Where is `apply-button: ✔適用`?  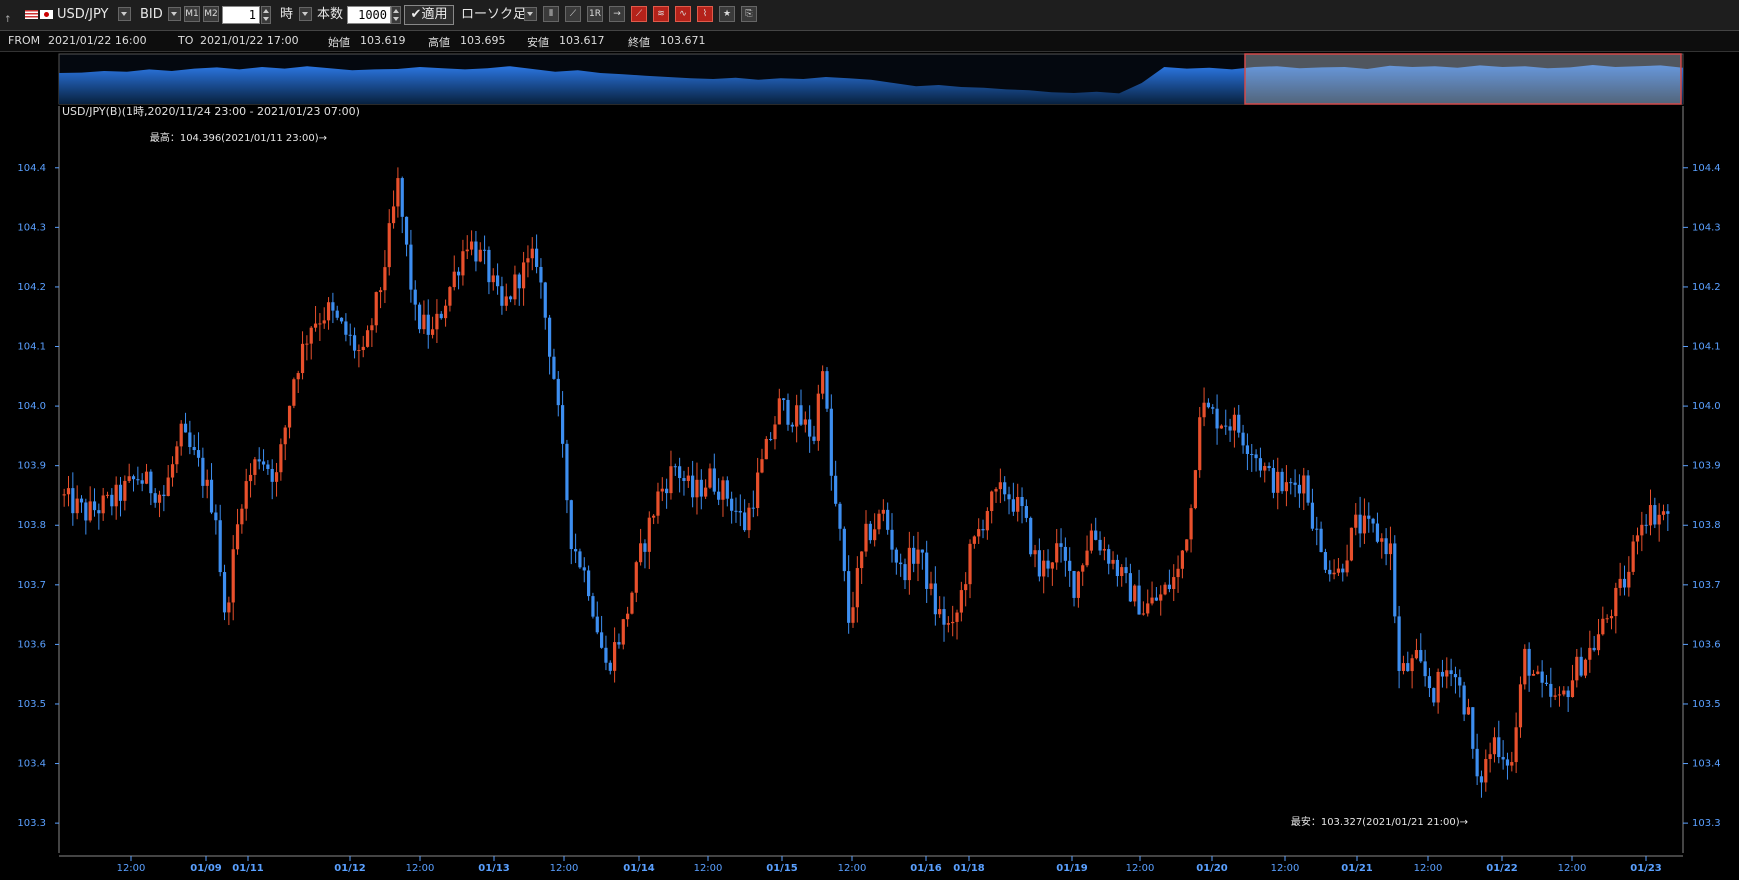
apply-button: ✔適用 is located at coordinates (429, 15).